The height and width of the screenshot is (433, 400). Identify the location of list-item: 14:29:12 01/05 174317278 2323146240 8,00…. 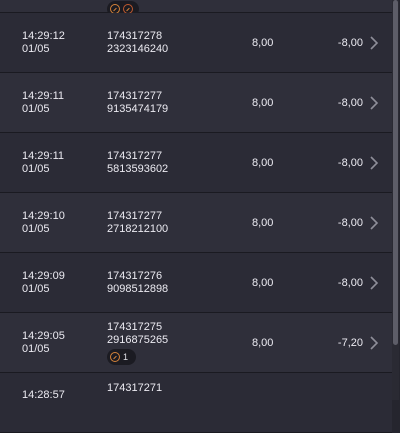
(196, 43).